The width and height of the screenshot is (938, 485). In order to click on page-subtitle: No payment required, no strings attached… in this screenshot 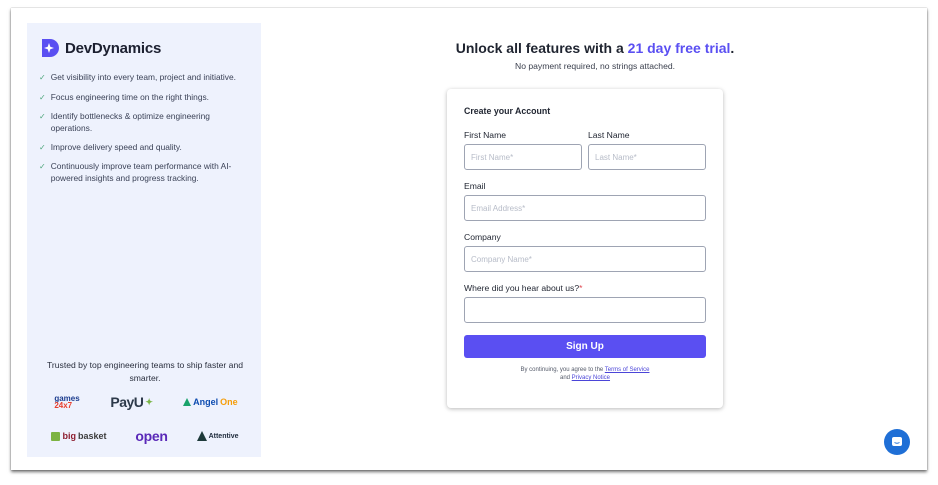, I will do `click(595, 66)`.